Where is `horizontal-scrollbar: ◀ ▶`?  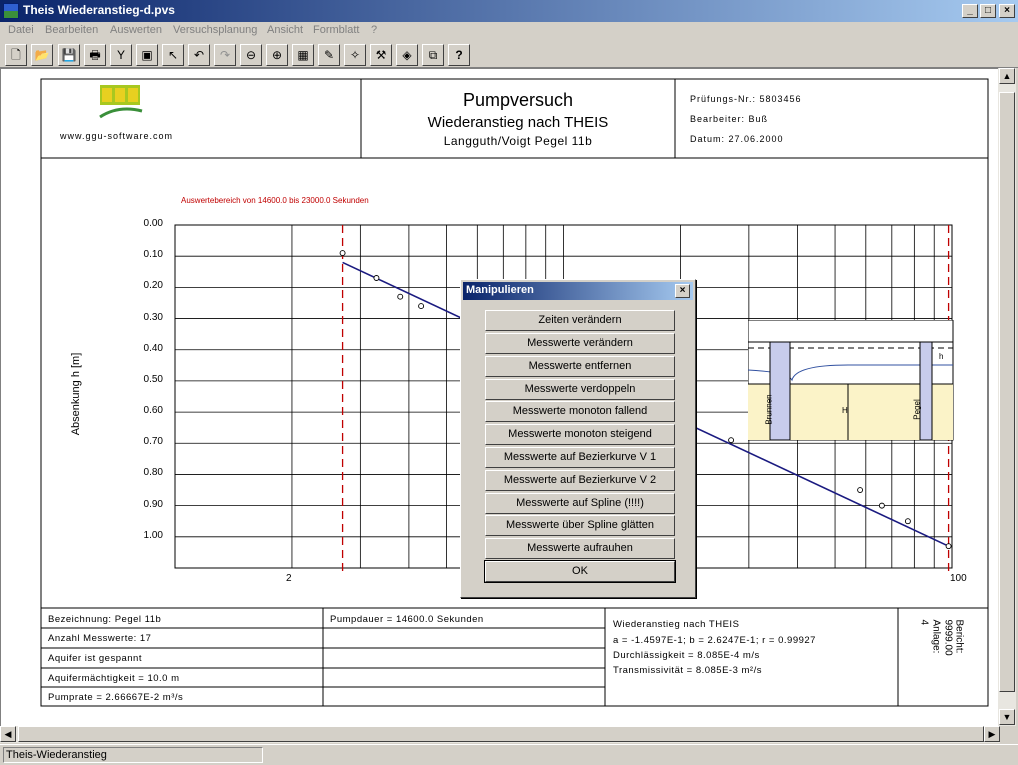 horizontal-scrollbar: ◀ ▶ is located at coordinates (500, 734).